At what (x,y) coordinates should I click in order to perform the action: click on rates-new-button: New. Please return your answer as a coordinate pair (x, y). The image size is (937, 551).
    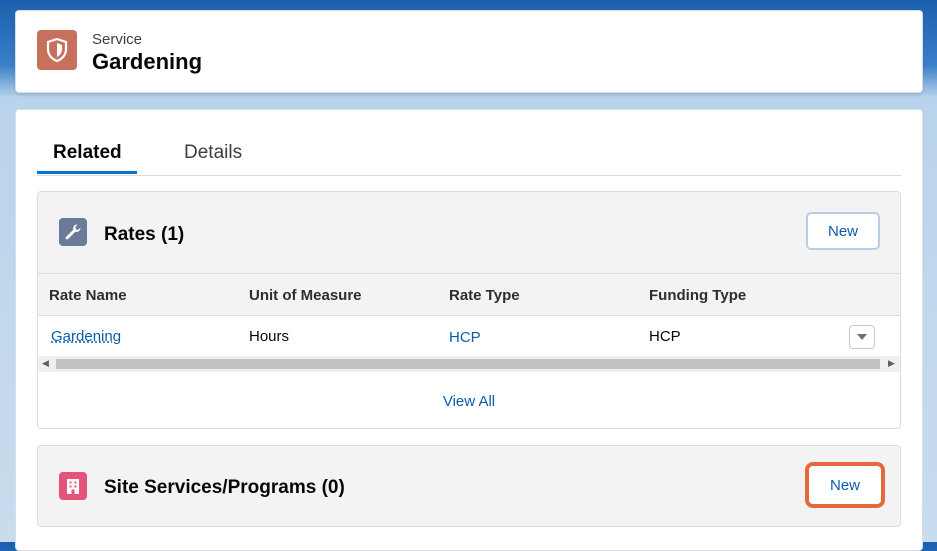
    Looking at the image, I should click on (843, 231).